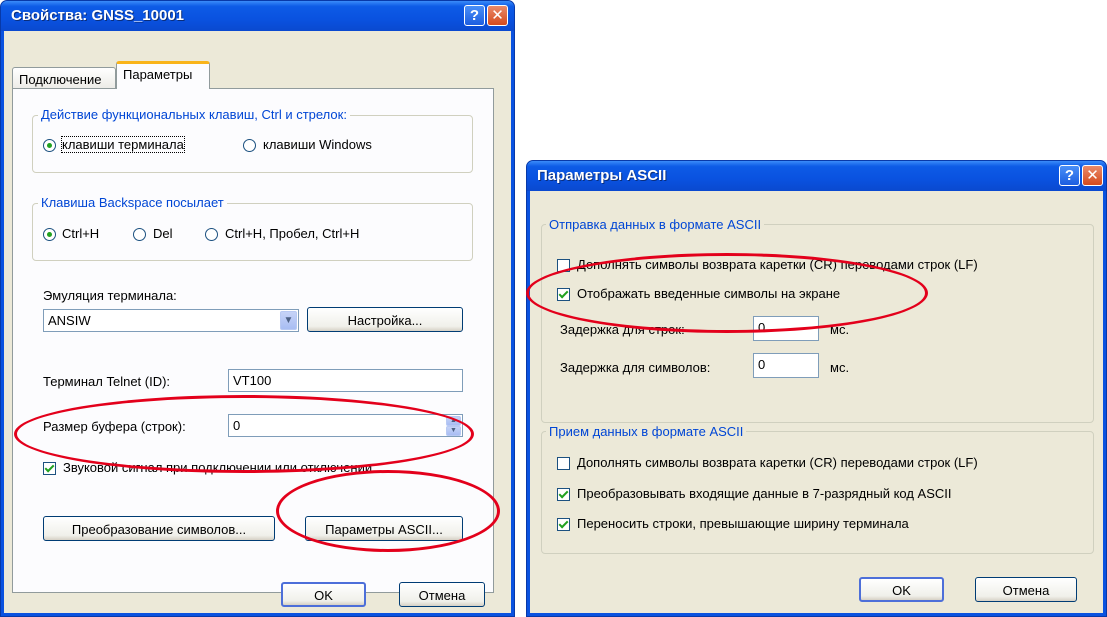 The height and width of the screenshot is (617, 1107). Describe the element at coordinates (288, 320) in the screenshot. I see `chevron-down-icon: ▼` at that location.